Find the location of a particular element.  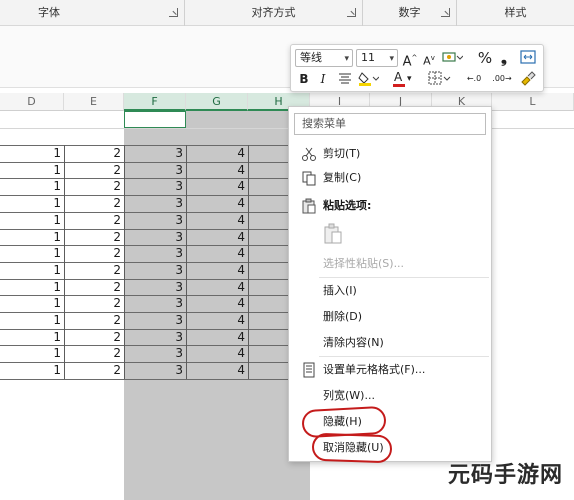

column-header-label: D is located at coordinates (31, 101).